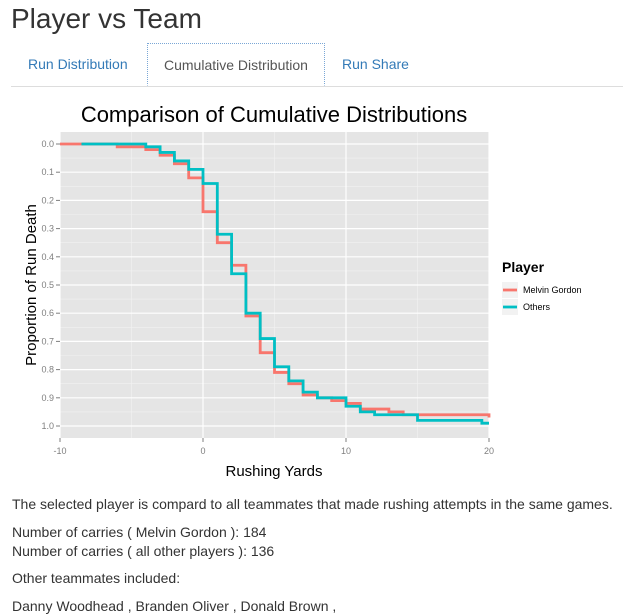 This screenshot has height=616, width=629. I want to click on chart-title: Comparison of Cumulative Distributions, so click(274, 114).